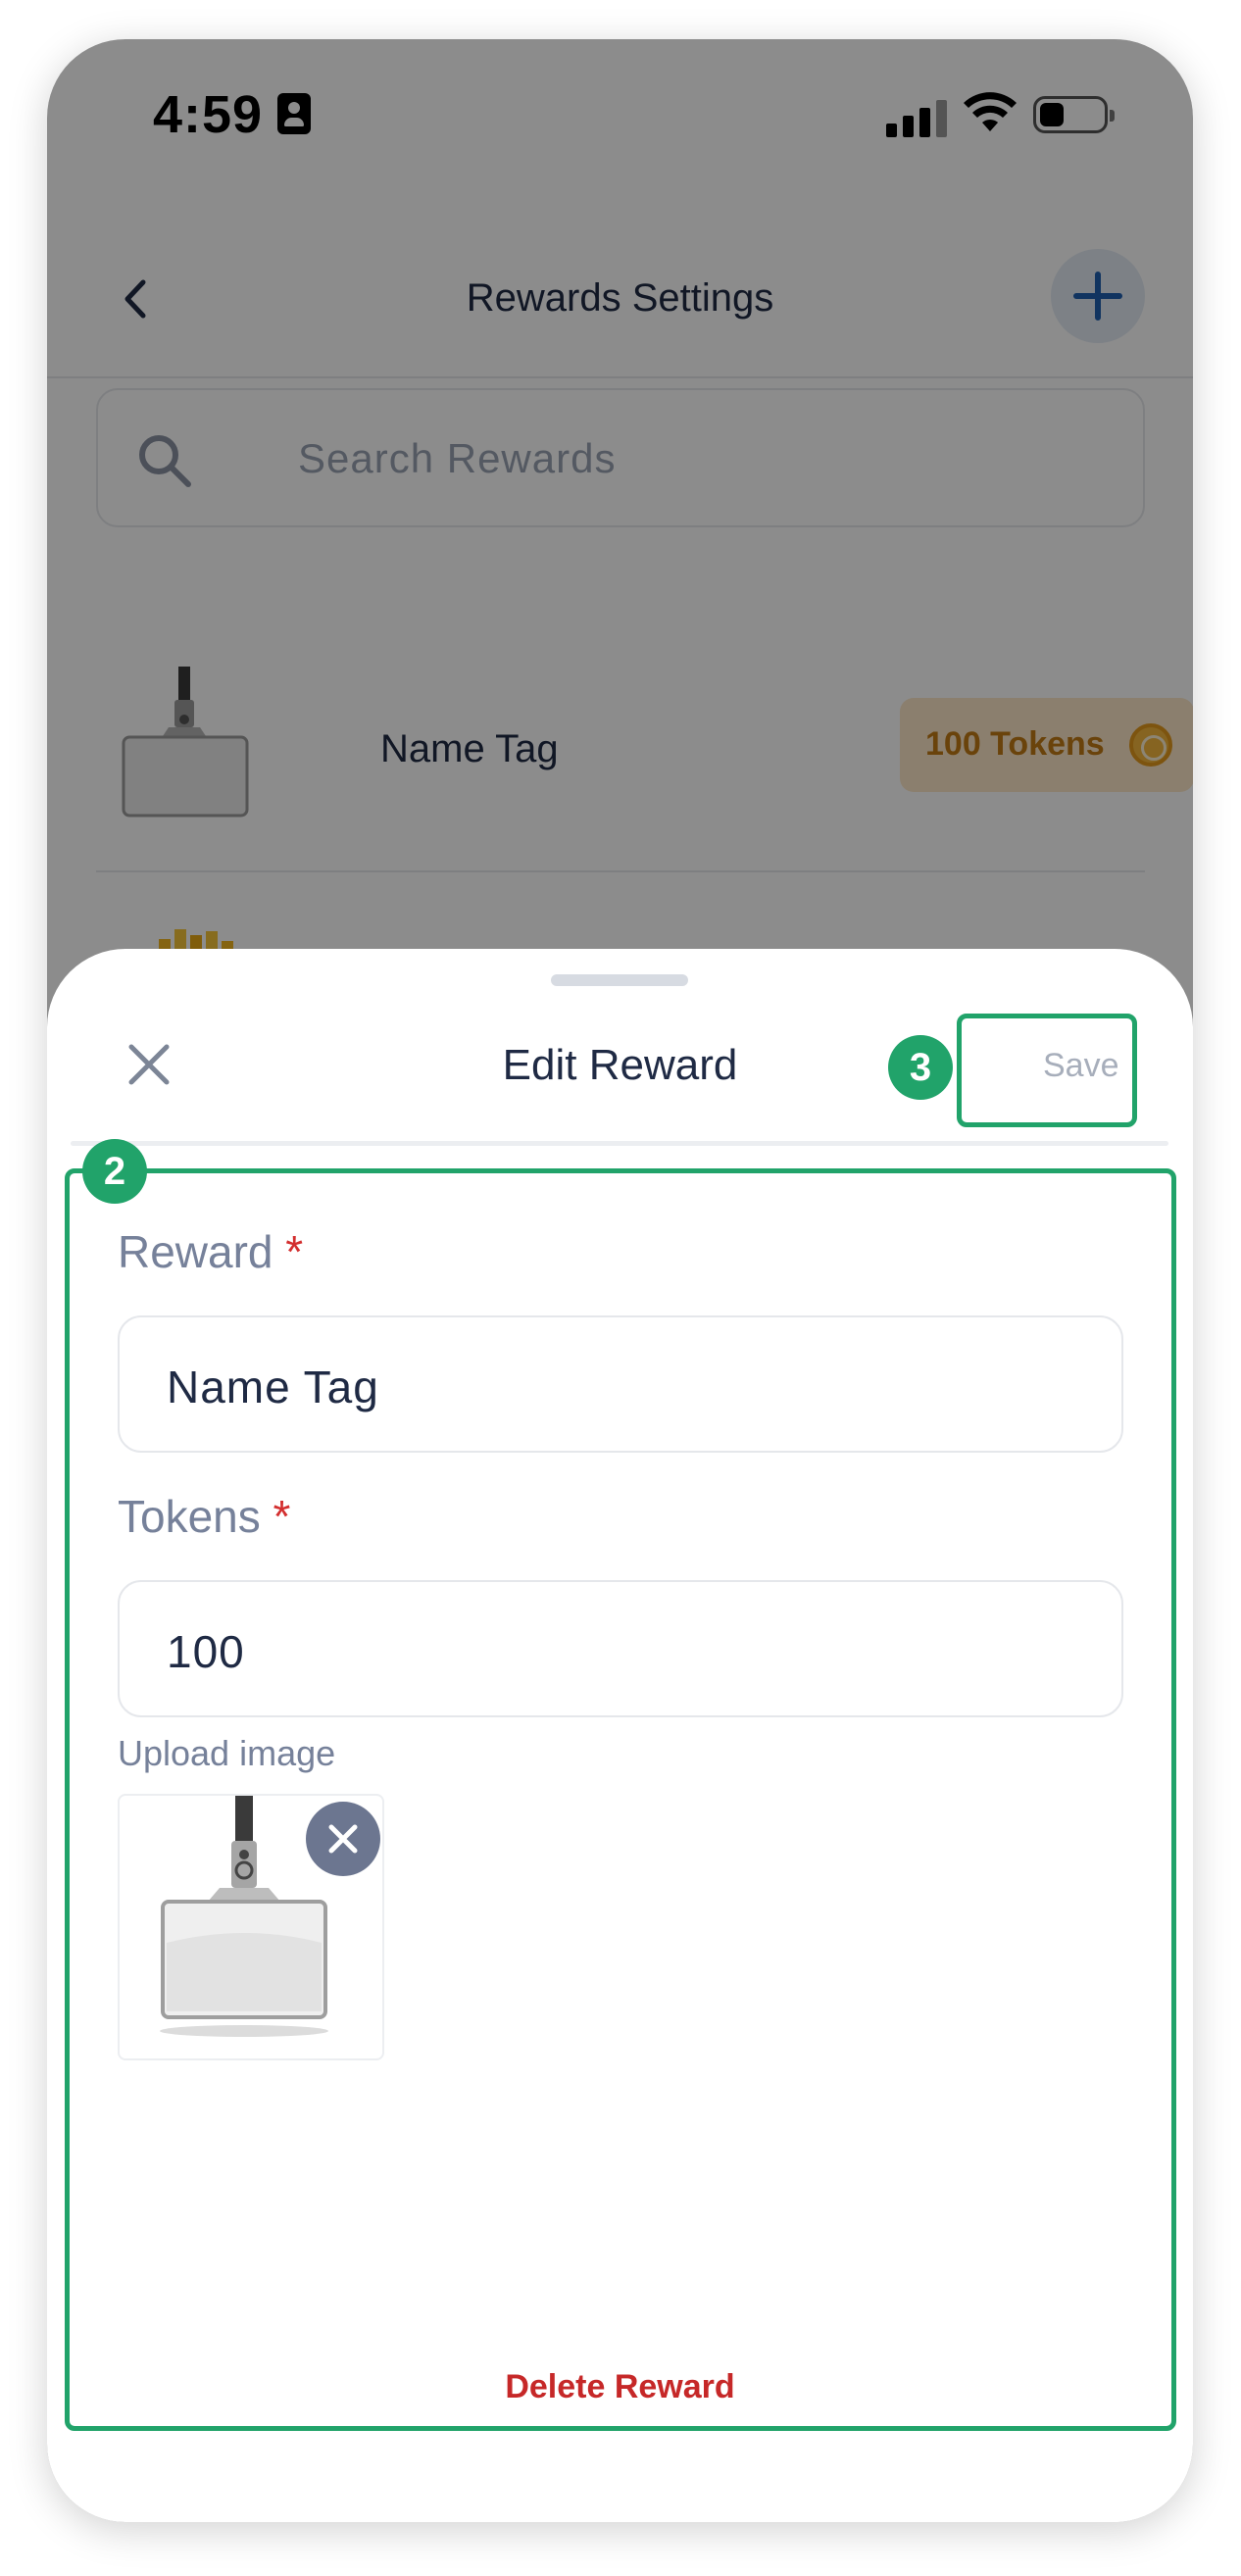 Image resolution: width=1241 pixels, height=2576 pixels. I want to click on divider, so click(619, 1143).